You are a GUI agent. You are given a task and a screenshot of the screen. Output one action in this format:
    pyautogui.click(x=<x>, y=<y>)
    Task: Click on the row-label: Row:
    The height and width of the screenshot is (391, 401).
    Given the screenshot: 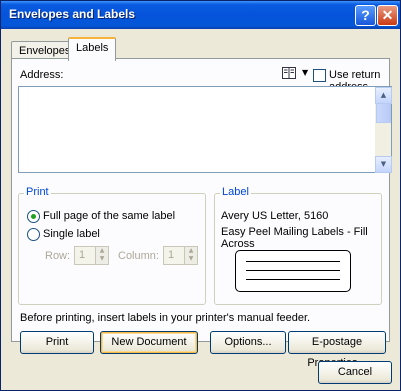 What is the action you would take?
    pyautogui.click(x=58, y=256)
    